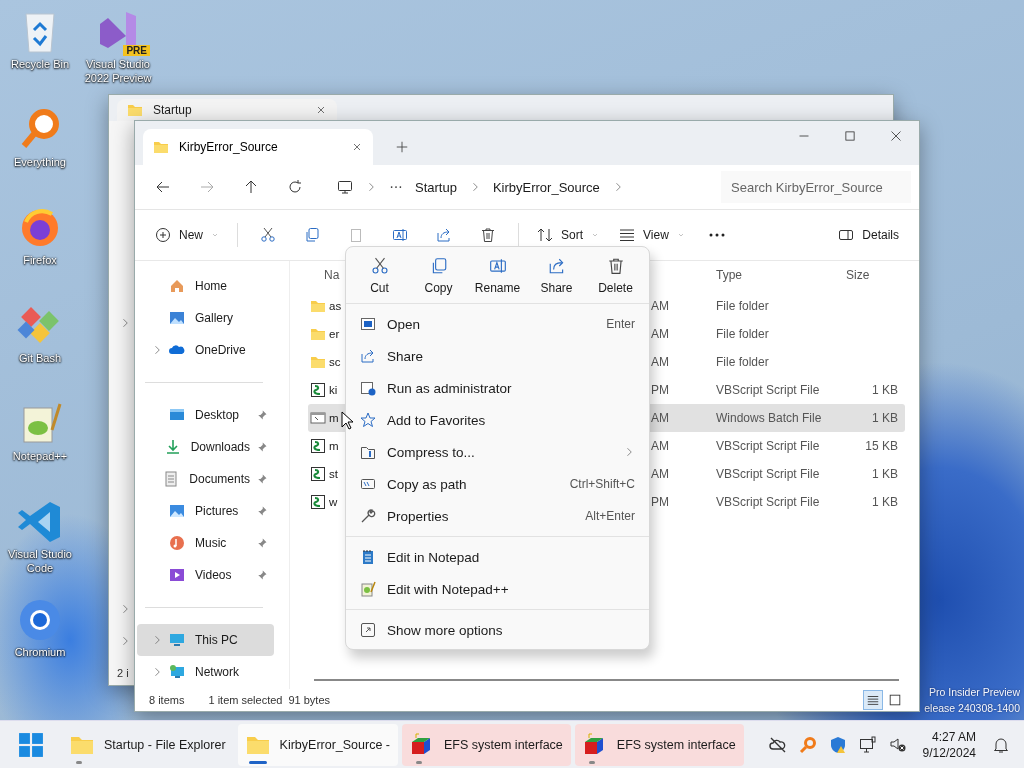 Image resolution: width=1024 pixels, height=768 pixels. Describe the element at coordinates (245, 700) in the screenshot. I see `status-text: 1 item selected` at that location.